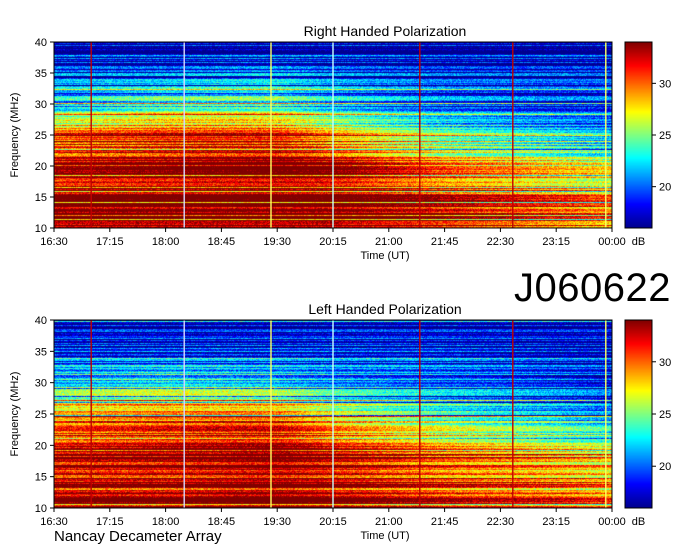 This screenshot has width=680, height=552. What do you see at coordinates (138, 536) in the screenshot?
I see `credit-label: Nancay Decameter Array` at bounding box center [138, 536].